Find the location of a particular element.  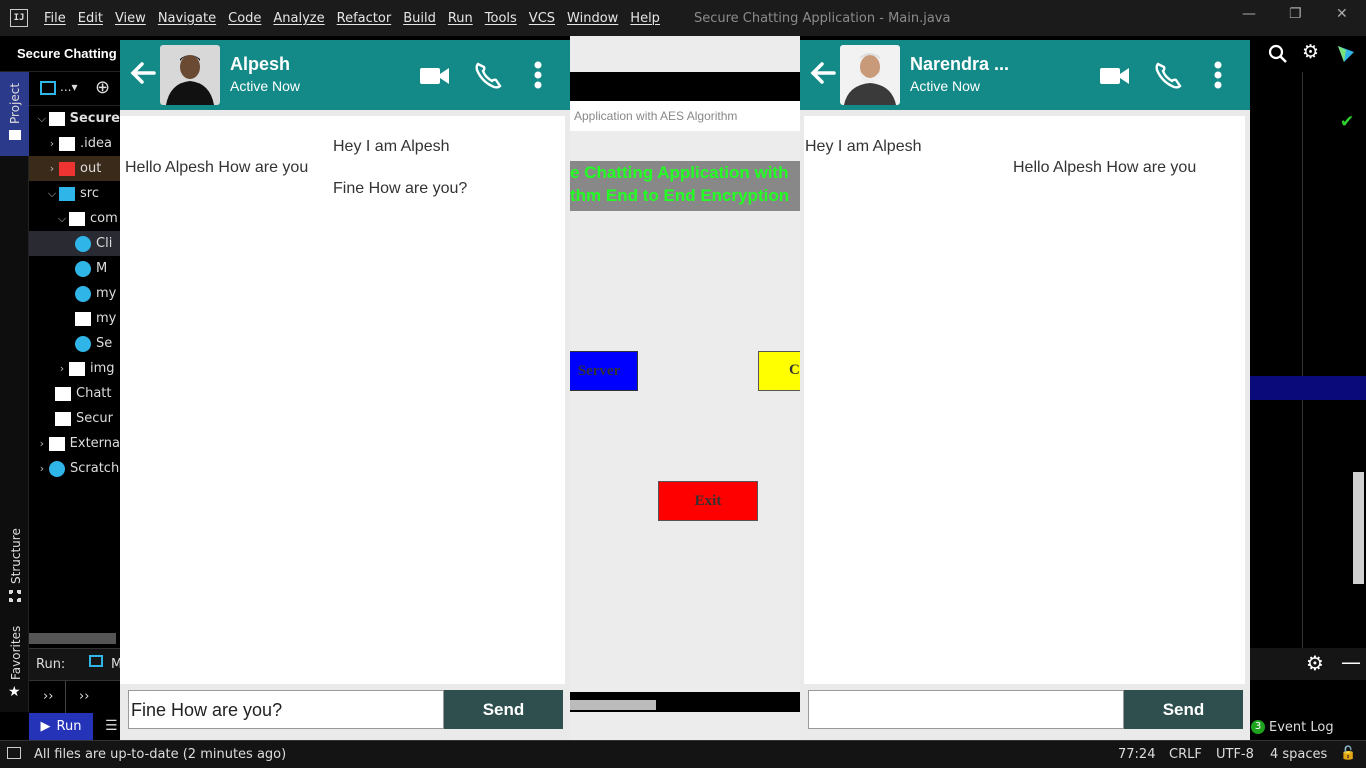

menu-vcs: VCS is located at coordinates (542, 18).